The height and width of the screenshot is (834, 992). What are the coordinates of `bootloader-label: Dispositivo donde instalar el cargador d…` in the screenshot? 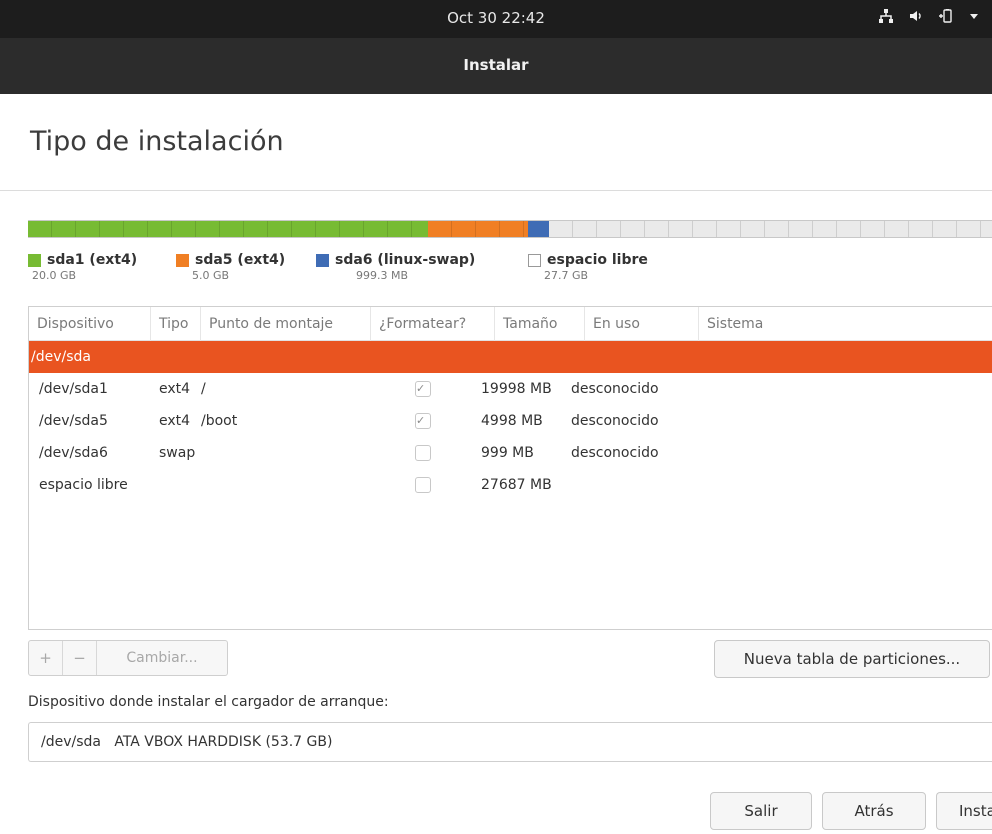 It's located at (208, 702).